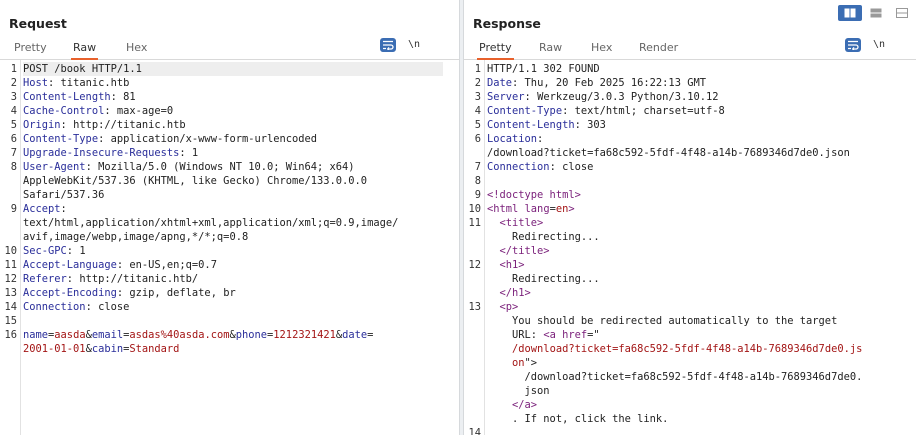 This screenshot has height=435, width=916. I want to click on line-number: 6, so click(477, 139).